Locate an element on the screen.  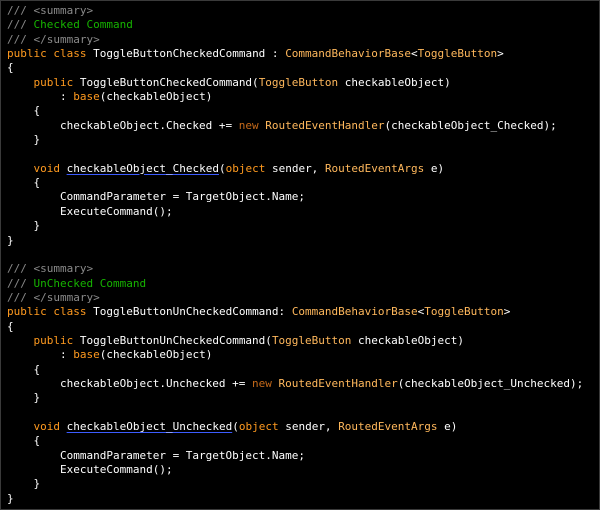
code-token: checkableObject_Checked is located at coordinates (142, 168).